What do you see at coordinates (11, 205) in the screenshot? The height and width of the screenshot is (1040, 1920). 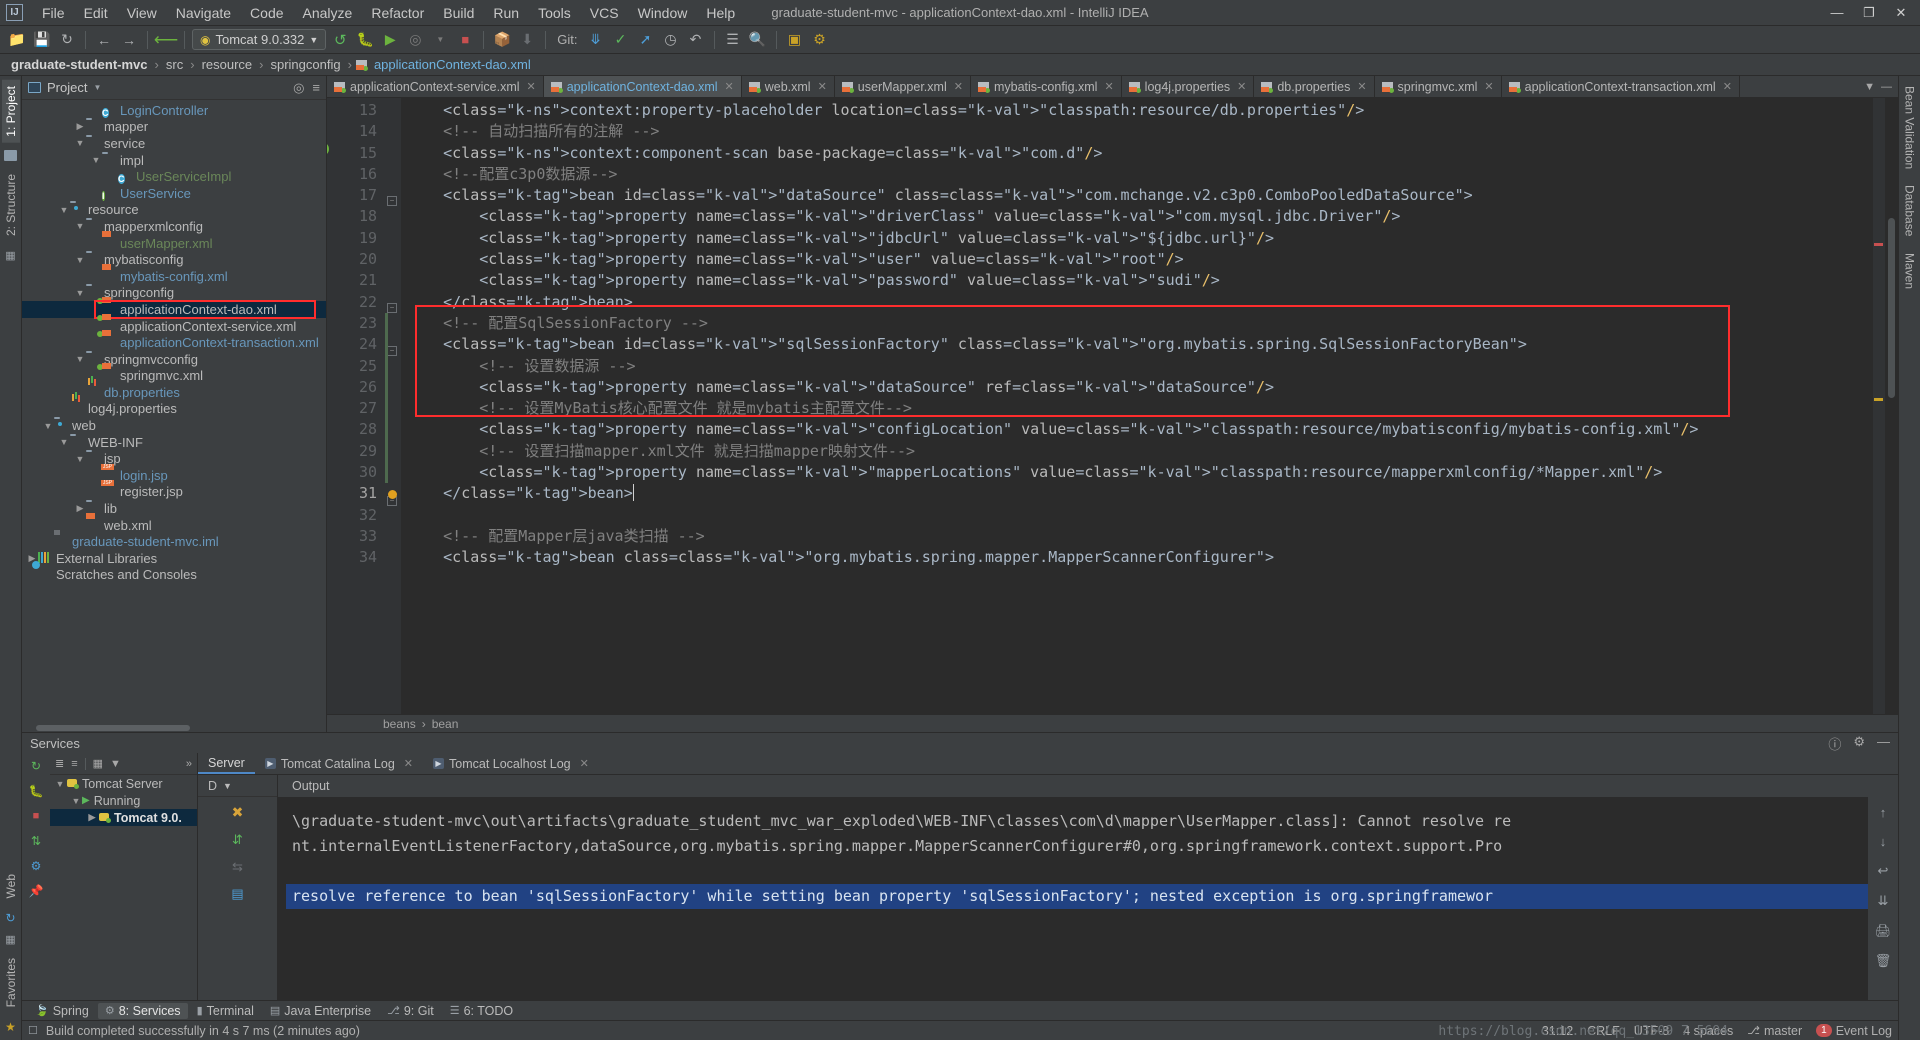 I see `tool-button-structure: 2: Structure` at bounding box center [11, 205].